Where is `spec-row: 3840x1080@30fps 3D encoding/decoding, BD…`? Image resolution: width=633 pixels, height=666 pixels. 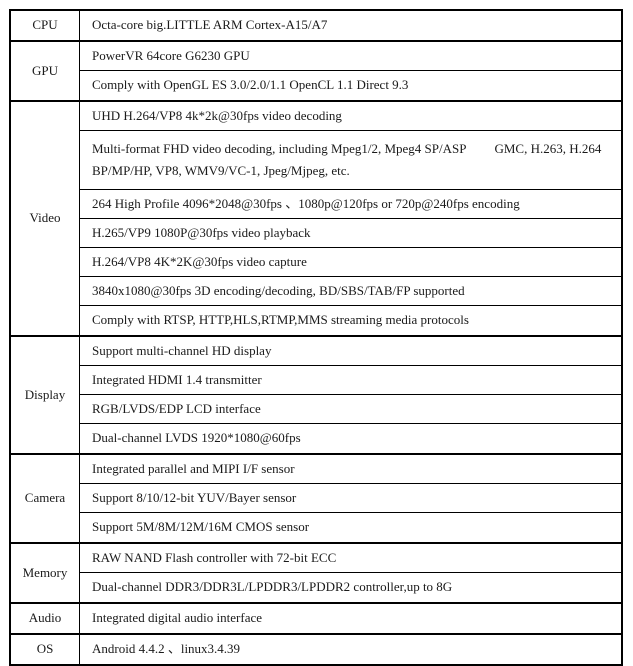
spec-row: 3840x1080@30fps 3D encoding/decoding, BD… is located at coordinates (350, 291).